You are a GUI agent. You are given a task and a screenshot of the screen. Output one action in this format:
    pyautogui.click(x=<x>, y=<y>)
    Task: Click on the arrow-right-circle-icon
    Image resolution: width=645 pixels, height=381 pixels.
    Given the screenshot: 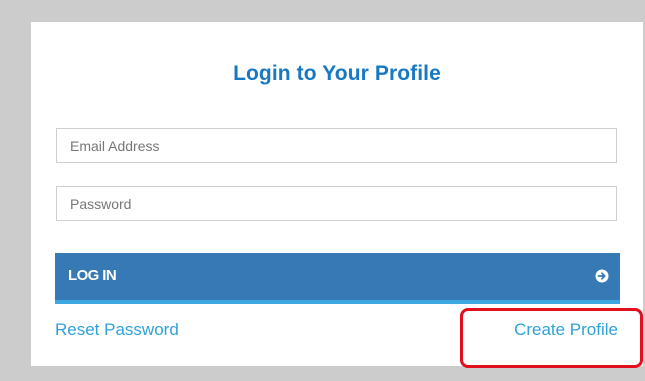 What is the action you would take?
    pyautogui.click(x=602, y=276)
    